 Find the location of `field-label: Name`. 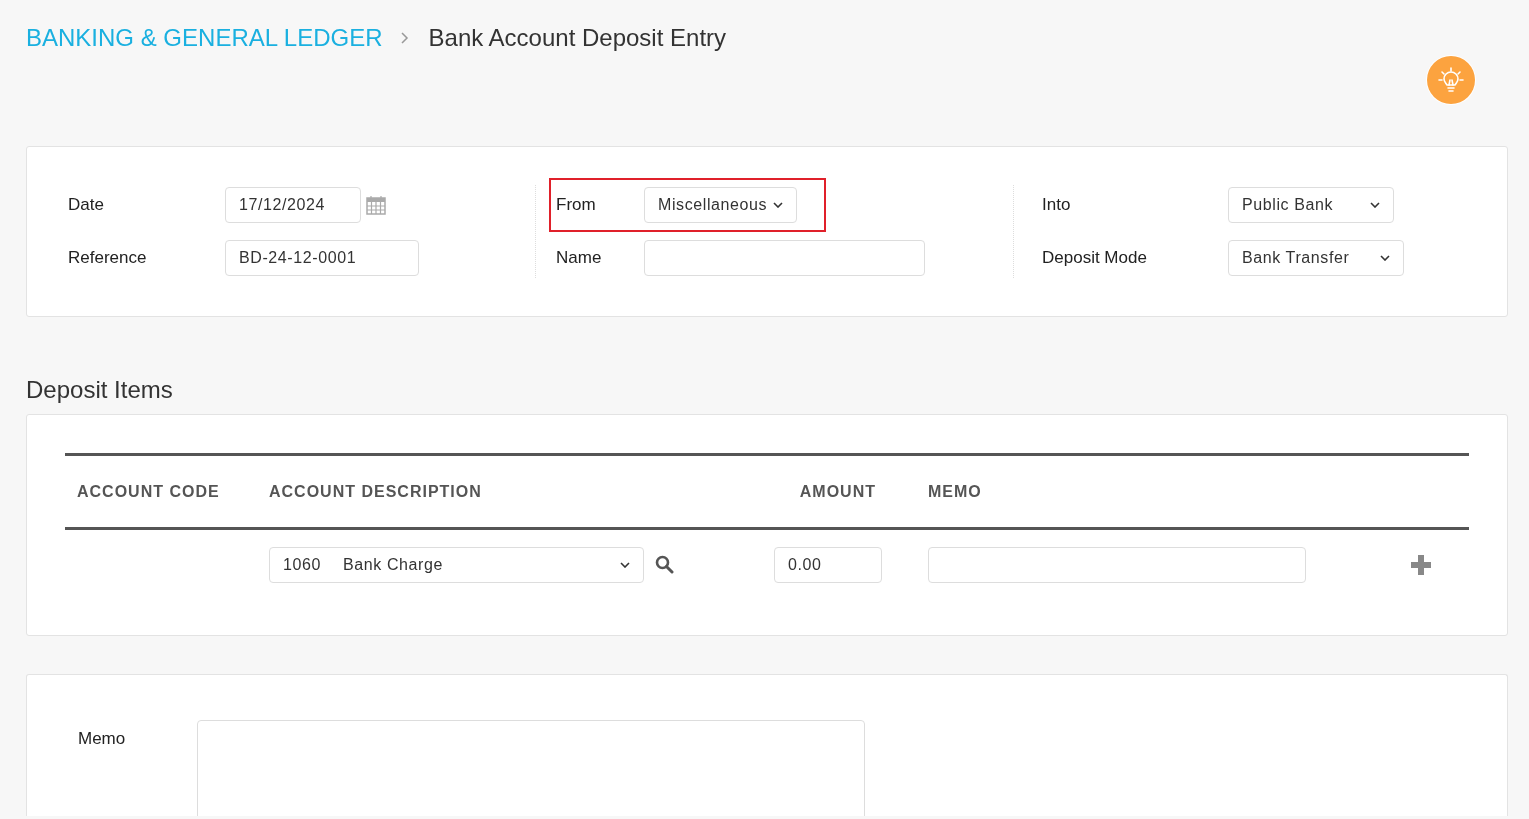

field-label: Name is located at coordinates (579, 258).